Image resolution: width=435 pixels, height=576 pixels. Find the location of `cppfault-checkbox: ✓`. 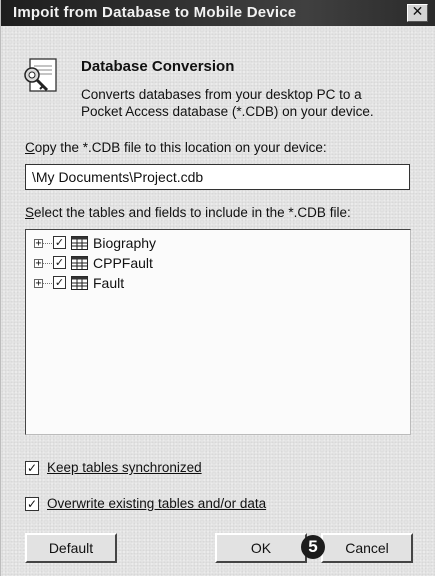

cppfault-checkbox: ✓ is located at coordinates (59, 262).